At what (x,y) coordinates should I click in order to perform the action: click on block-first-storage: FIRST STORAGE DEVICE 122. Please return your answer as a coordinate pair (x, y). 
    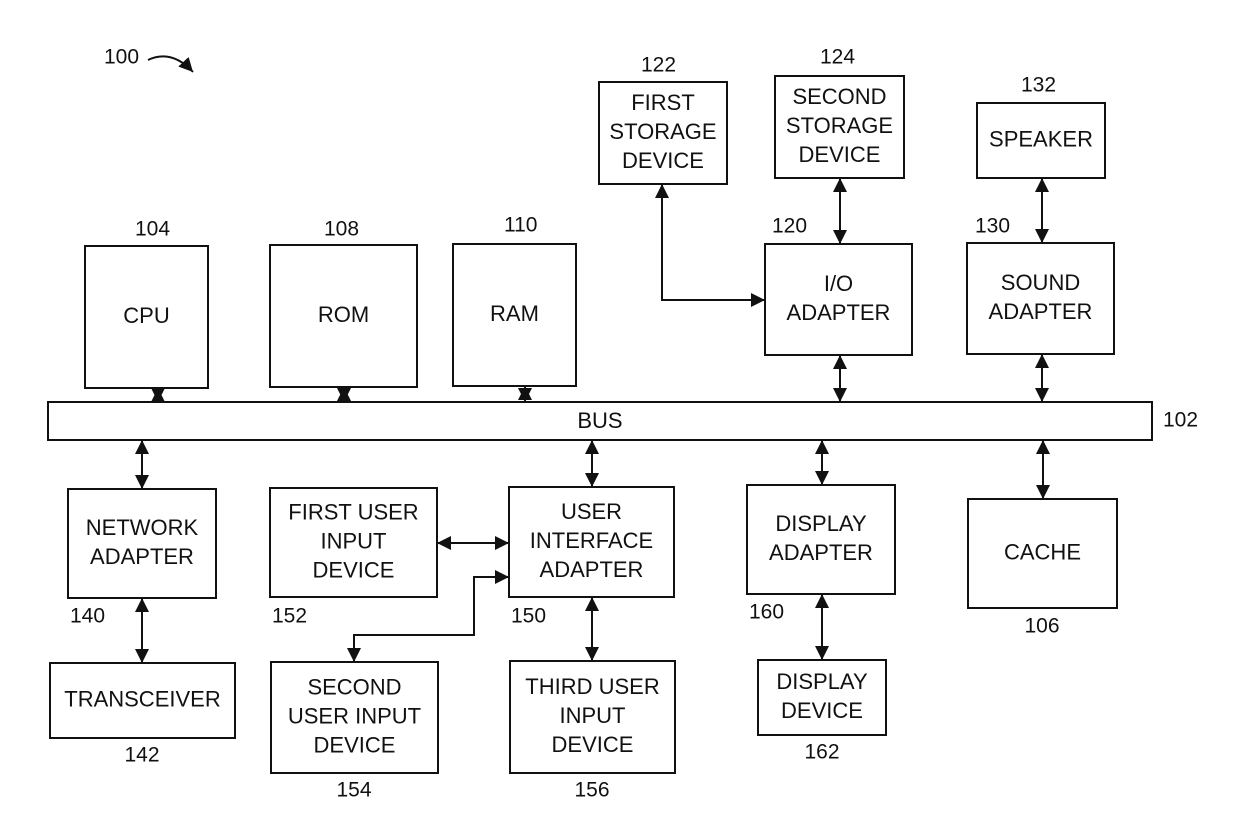
    Looking at the image, I should click on (663, 119).